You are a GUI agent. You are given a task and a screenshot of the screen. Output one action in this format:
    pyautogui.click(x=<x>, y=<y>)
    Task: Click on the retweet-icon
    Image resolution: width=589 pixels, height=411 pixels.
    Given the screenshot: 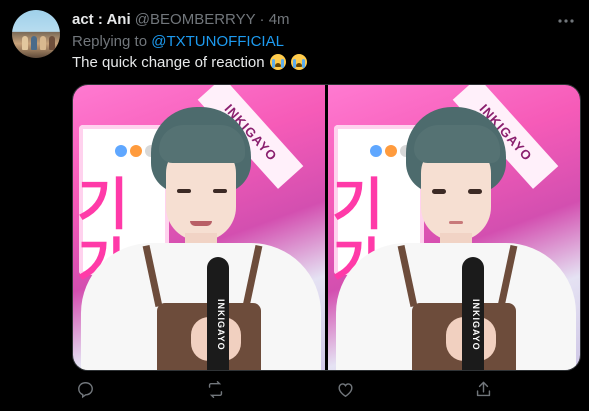 What is the action you would take?
    pyautogui.click(x=215, y=389)
    